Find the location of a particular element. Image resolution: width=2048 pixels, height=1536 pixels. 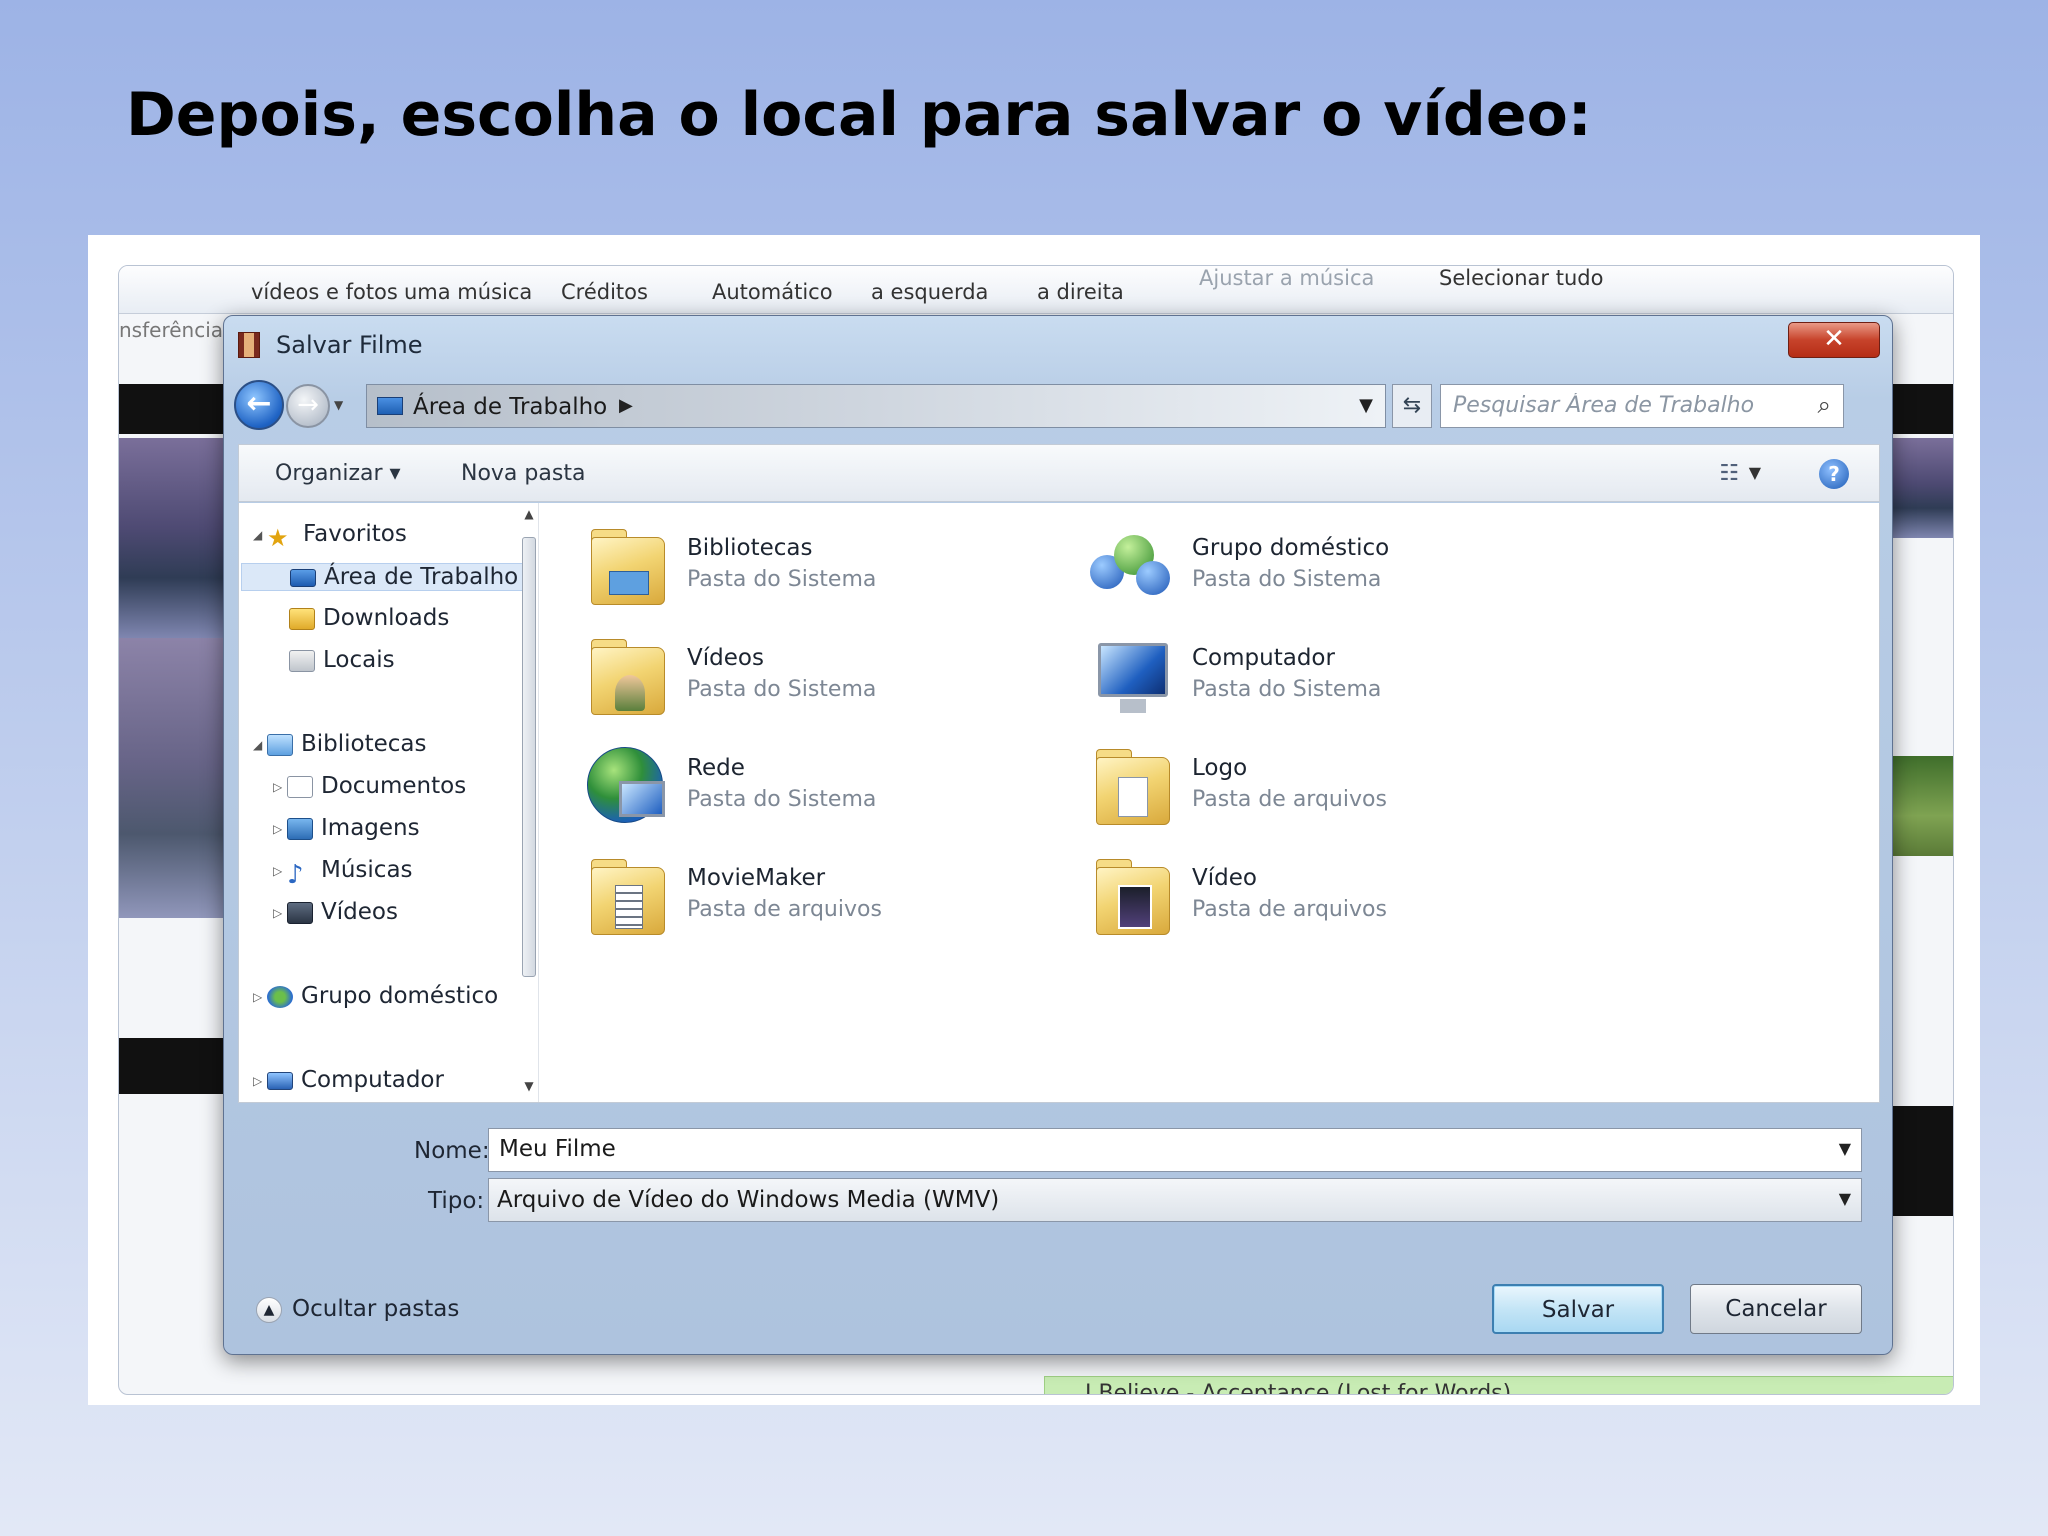

file-name-input is located at coordinates (1149, 1149).